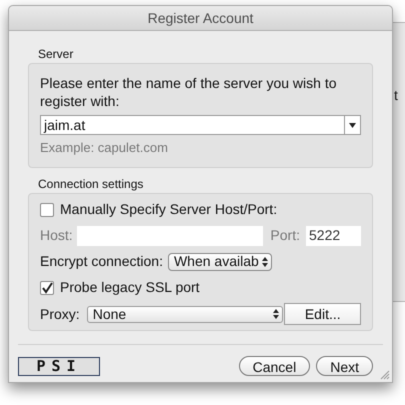 The width and height of the screenshot is (405, 405). I want to click on window-title: Register Account, so click(201, 18).